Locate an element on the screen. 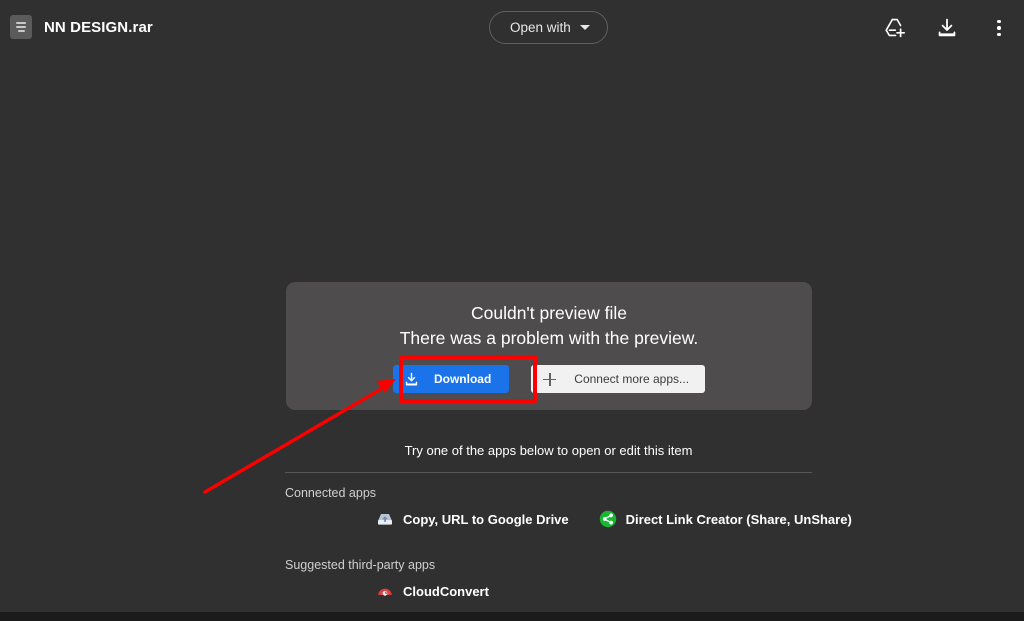 The height and width of the screenshot is (621, 1024). archive-file-icon is located at coordinates (21, 27).